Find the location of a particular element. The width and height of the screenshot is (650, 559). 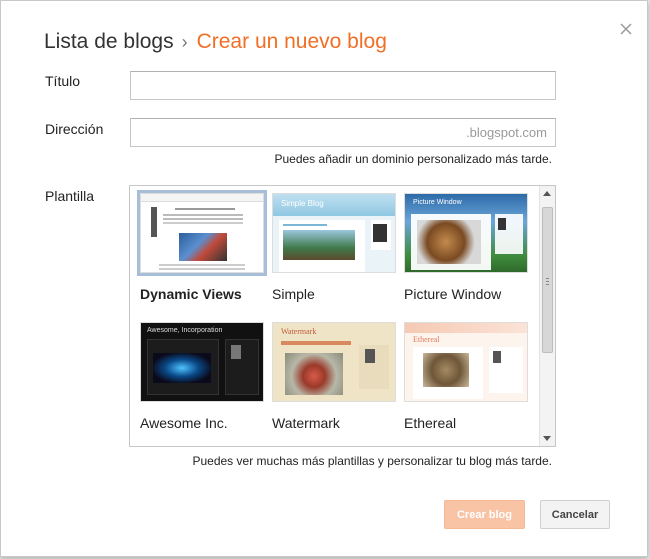

template-dynamic-views: Dynamic Views is located at coordinates (202, 246).